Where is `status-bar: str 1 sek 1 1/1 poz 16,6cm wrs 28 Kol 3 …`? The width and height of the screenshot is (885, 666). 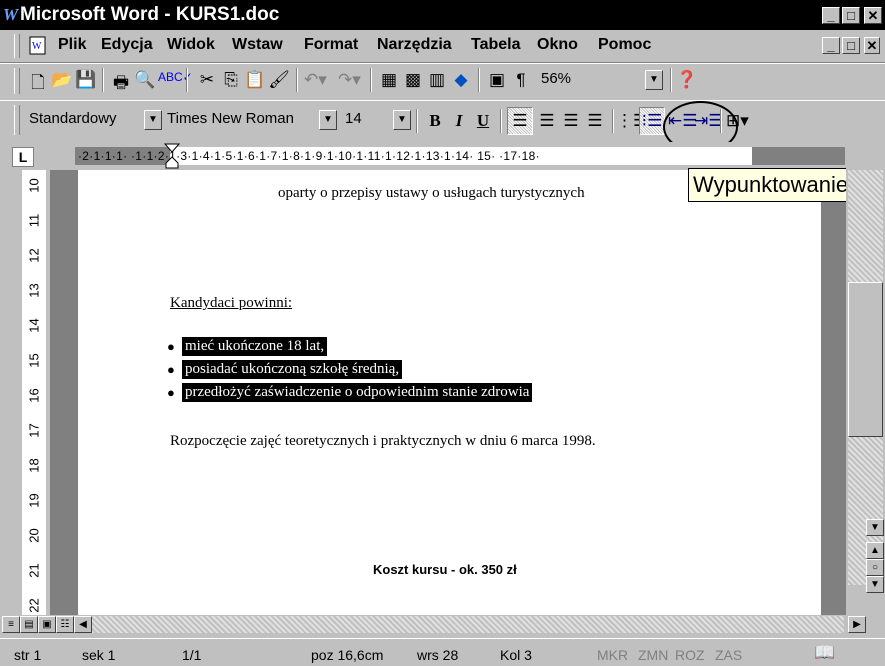
status-bar: str 1 sek 1 1/1 poz 16,6cm wrs 28 Kol 3 … is located at coordinates (442, 652).